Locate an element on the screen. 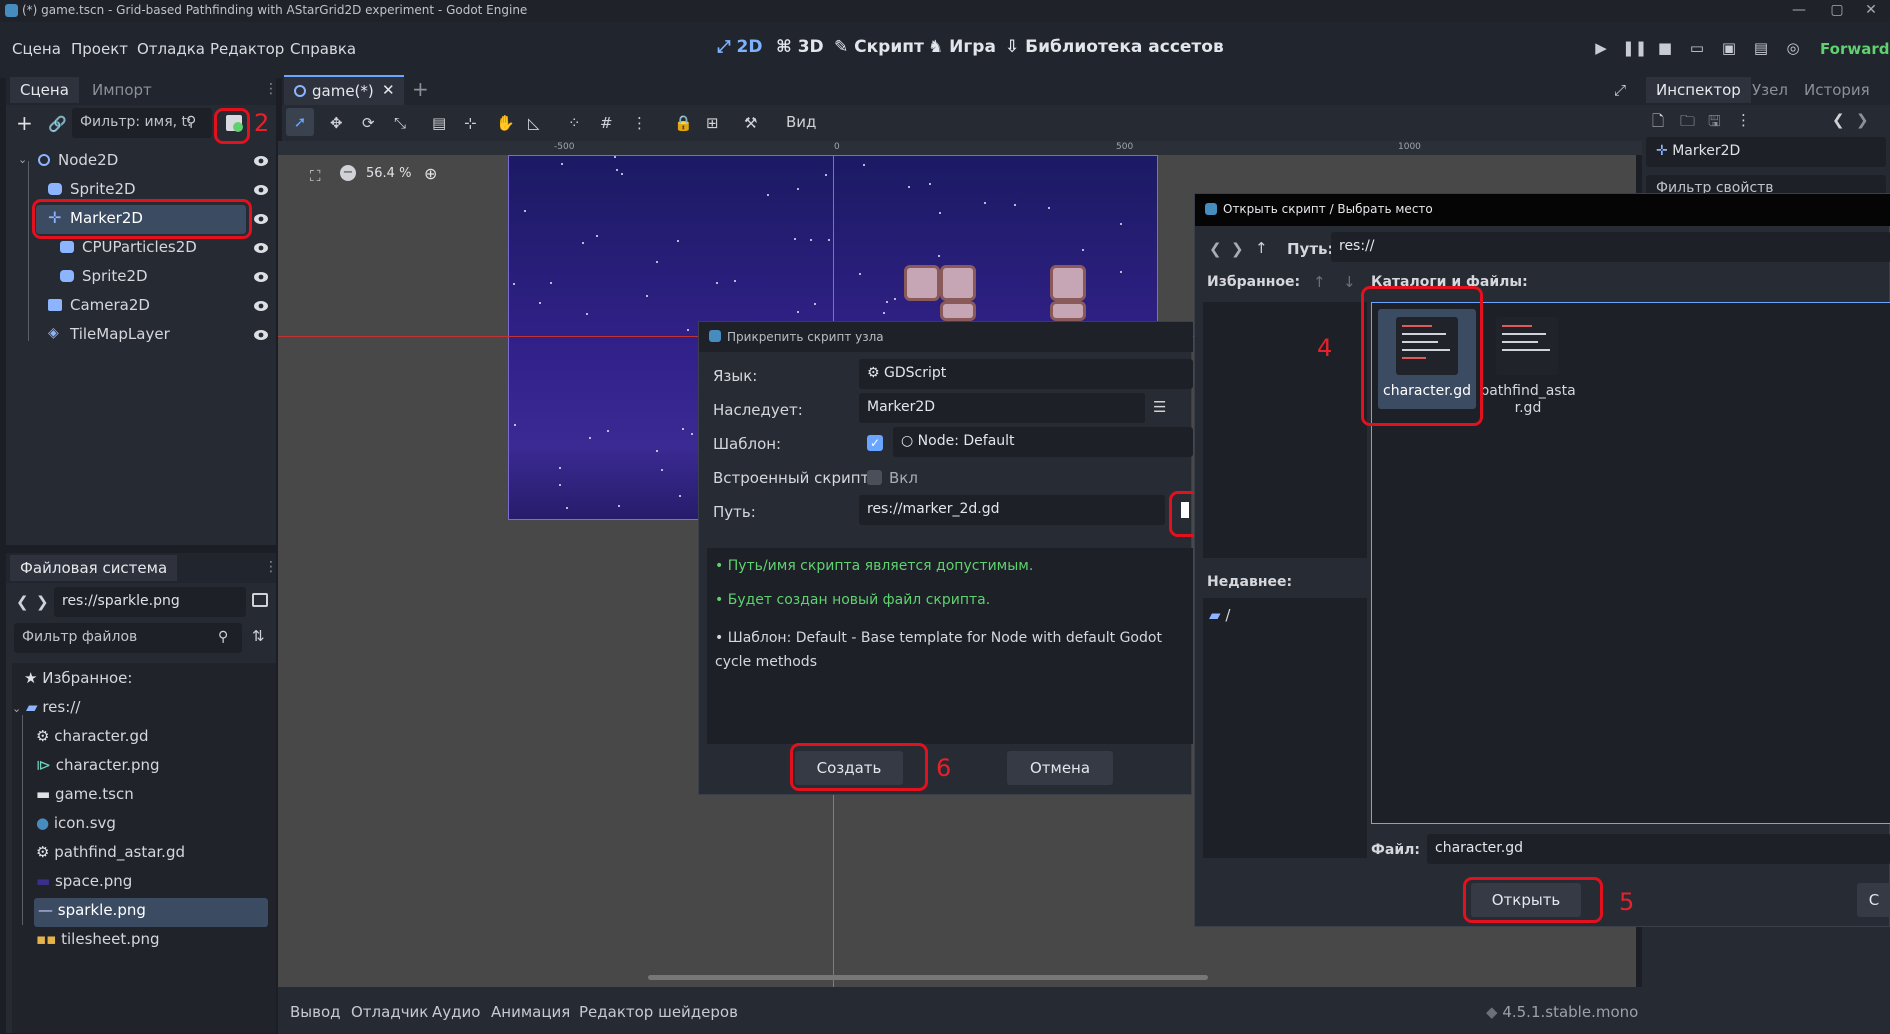 The width and height of the screenshot is (1890, 1034). minimize-button: — is located at coordinates (1799, 11).